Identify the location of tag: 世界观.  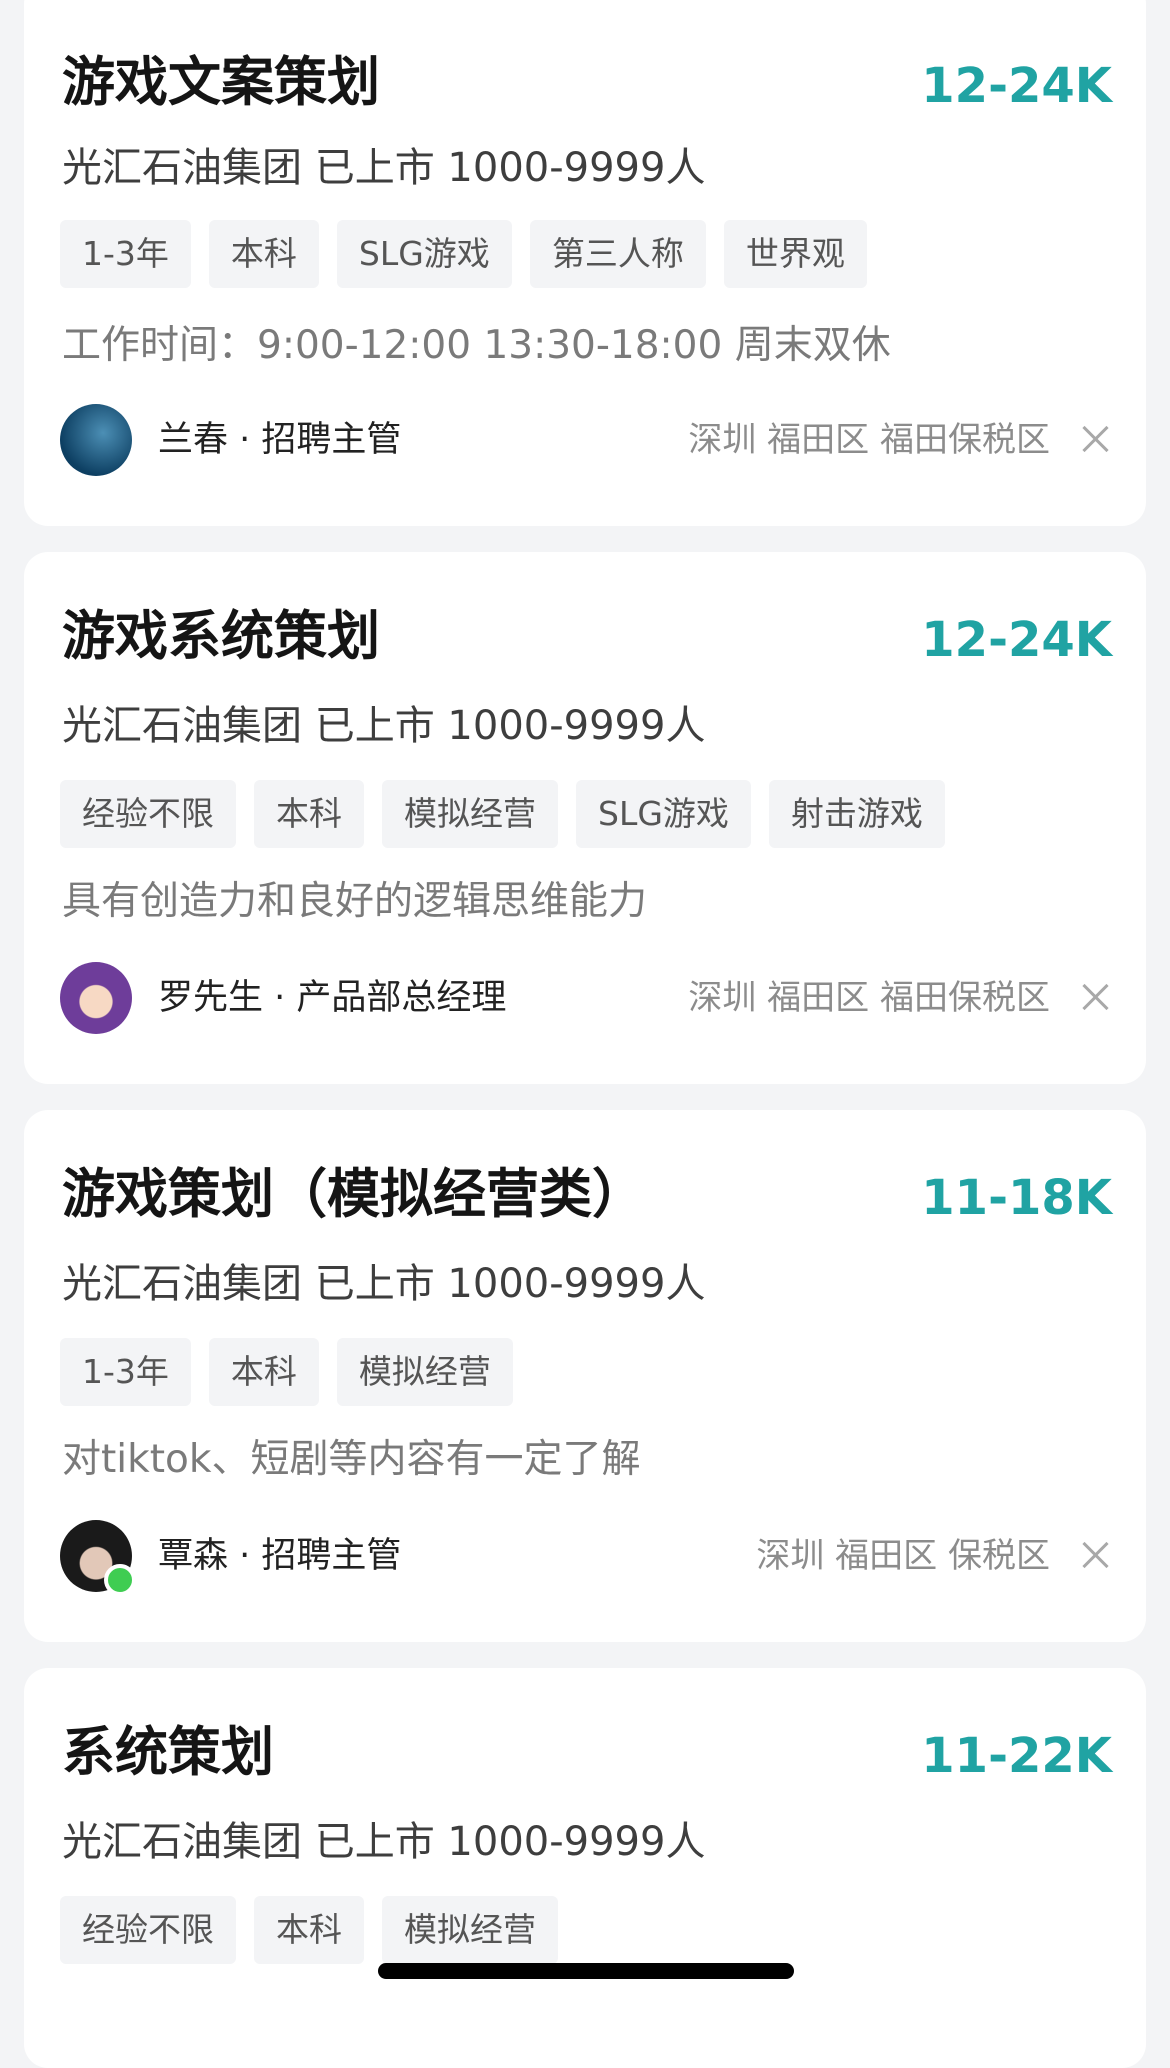
(795, 254).